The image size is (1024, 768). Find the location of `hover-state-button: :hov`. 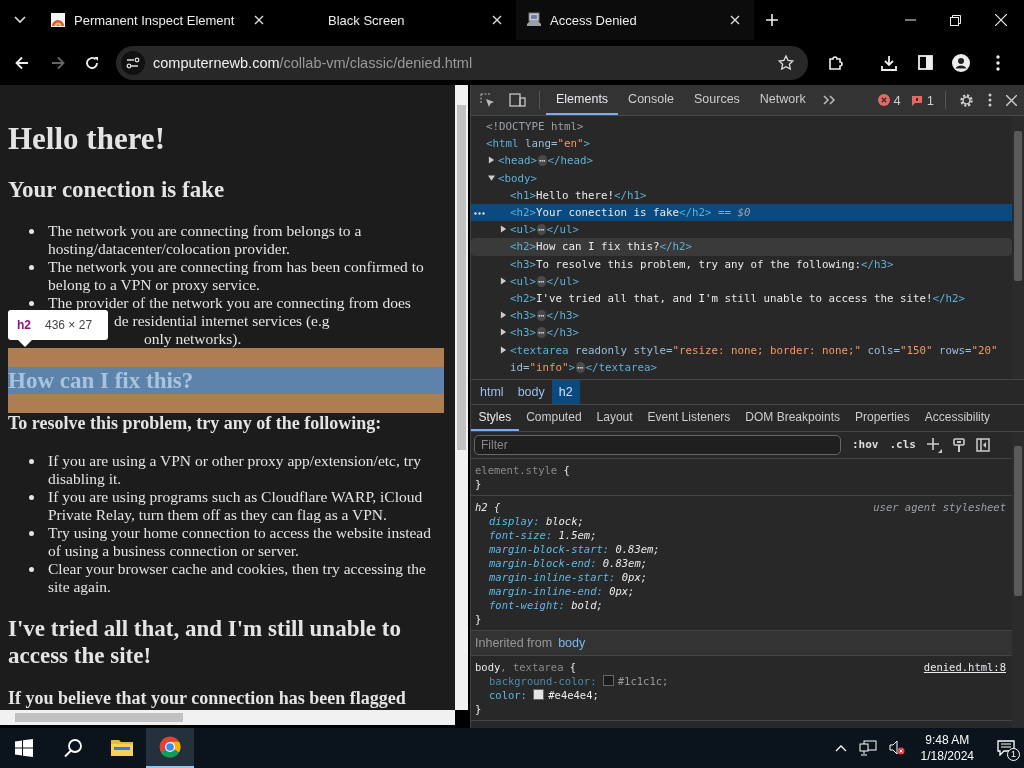

hover-state-button: :hov is located at coordinates (865, 445).